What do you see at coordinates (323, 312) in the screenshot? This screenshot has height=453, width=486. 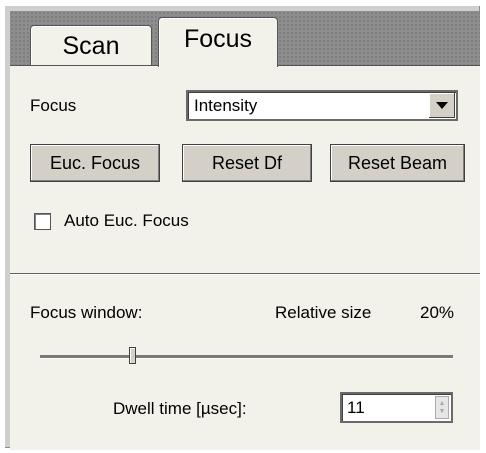 I see `relative-size-label: Relative size` at bounding box center [323, 312].